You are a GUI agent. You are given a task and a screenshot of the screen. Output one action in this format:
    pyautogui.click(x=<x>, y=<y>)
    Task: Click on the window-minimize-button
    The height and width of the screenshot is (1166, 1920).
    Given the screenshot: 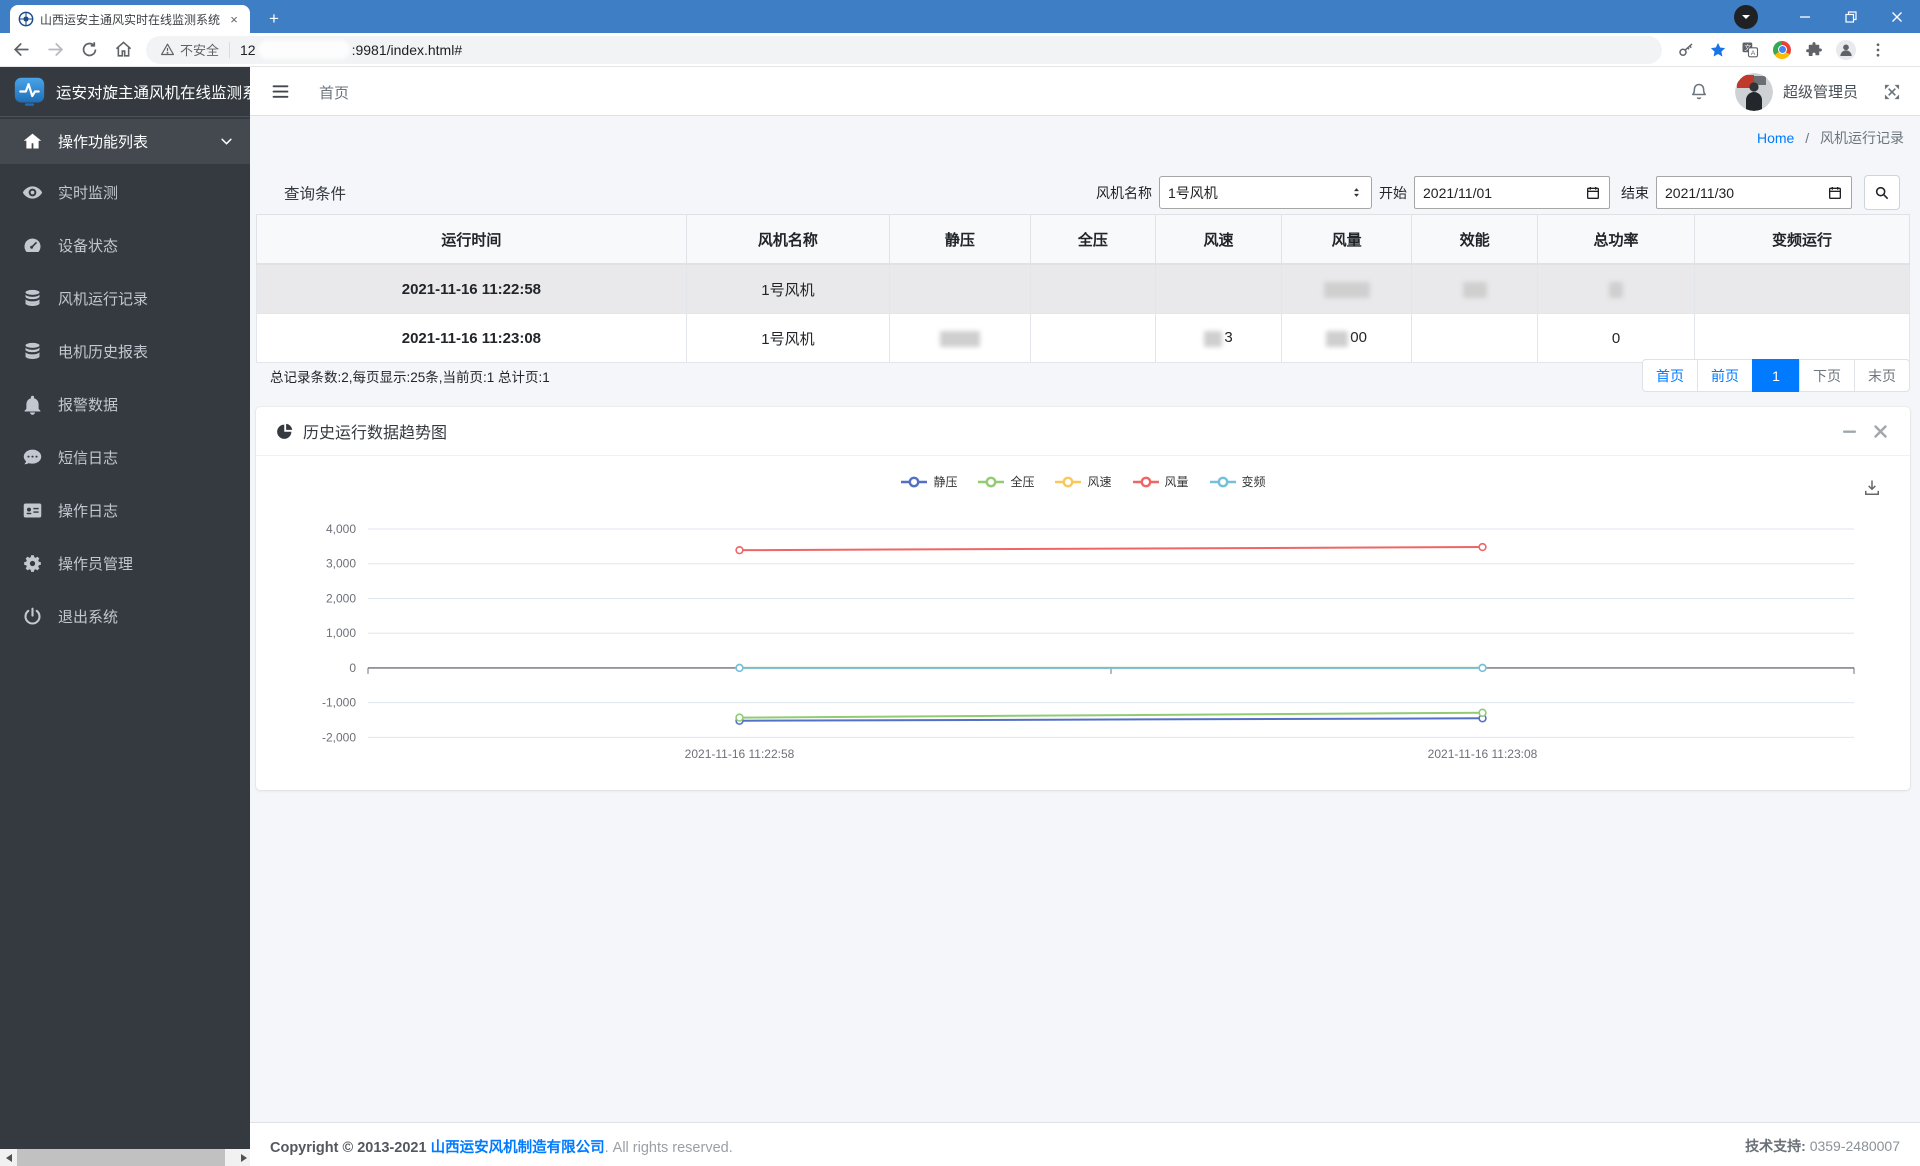 What is the action you would take?
    pyautogui.click(x=1805, y=16)
    